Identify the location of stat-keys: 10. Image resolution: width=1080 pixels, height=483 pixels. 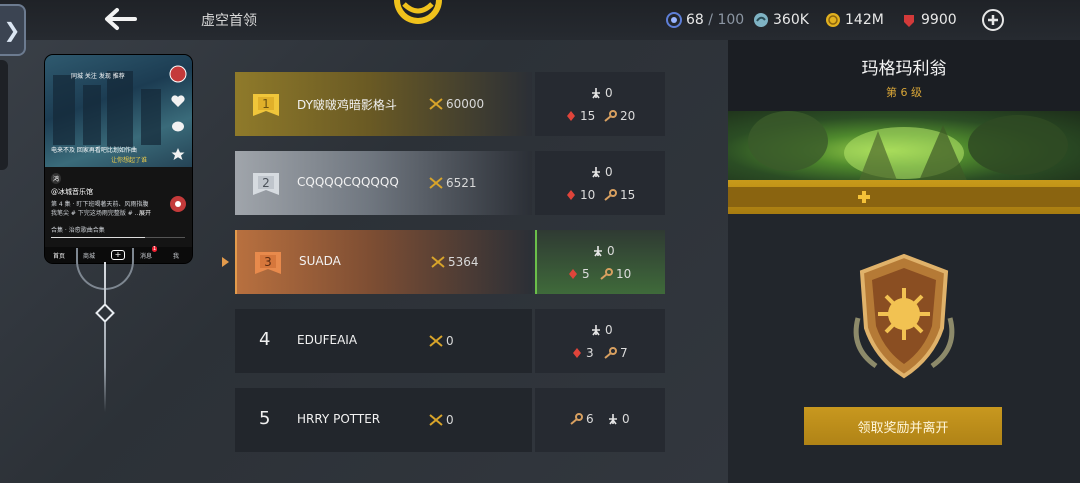
(615, 274).